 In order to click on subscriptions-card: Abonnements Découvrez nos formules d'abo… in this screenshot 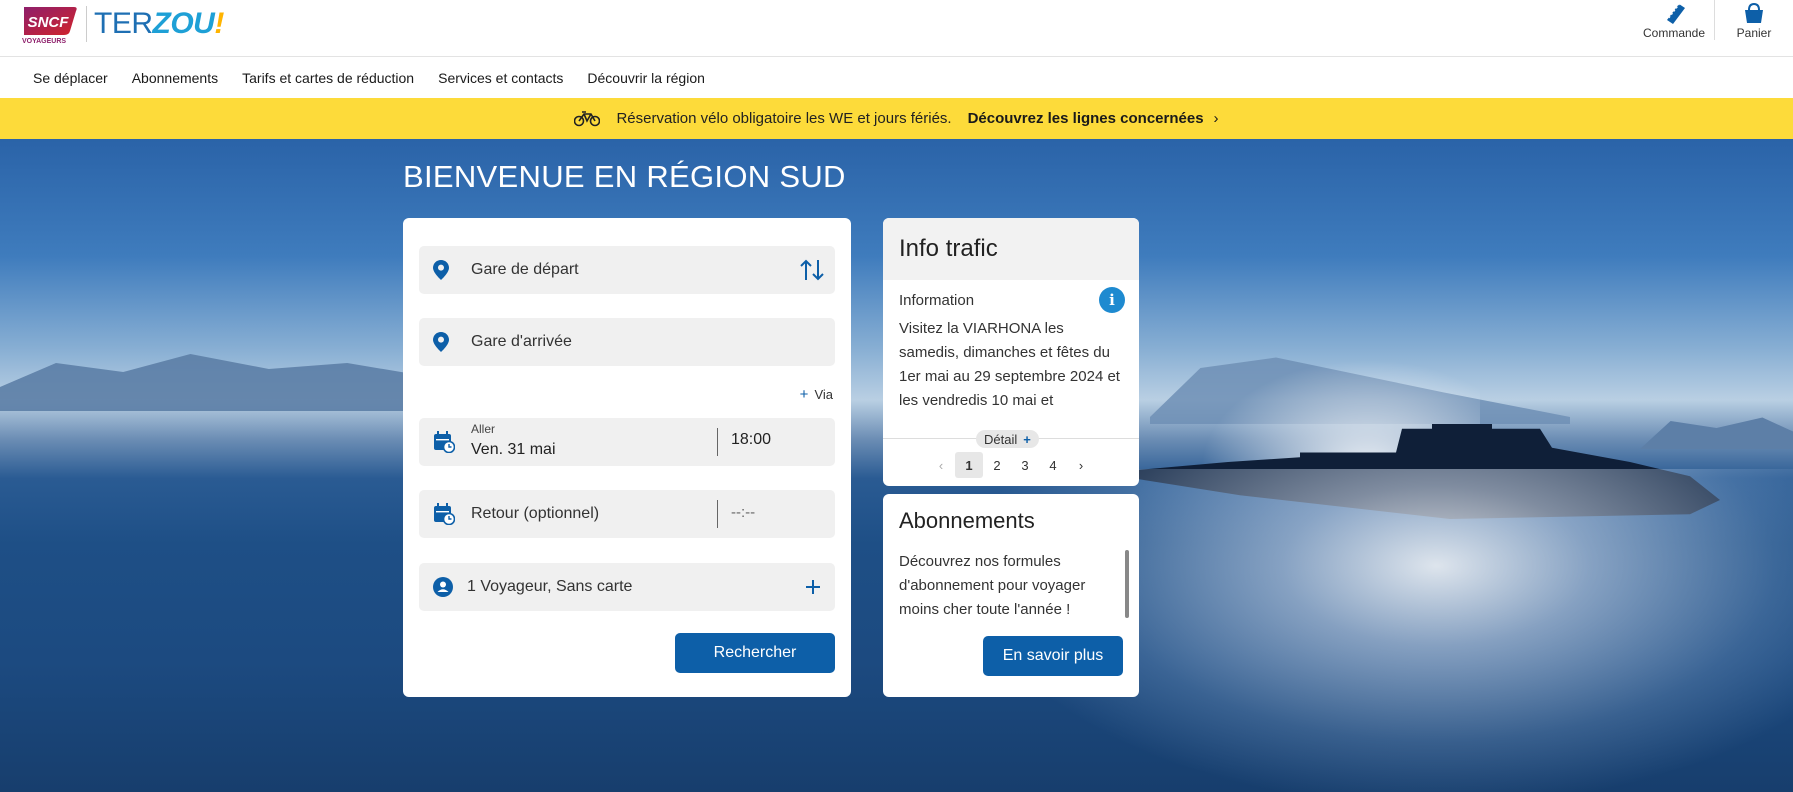, I will do `click(1011, 595)`.